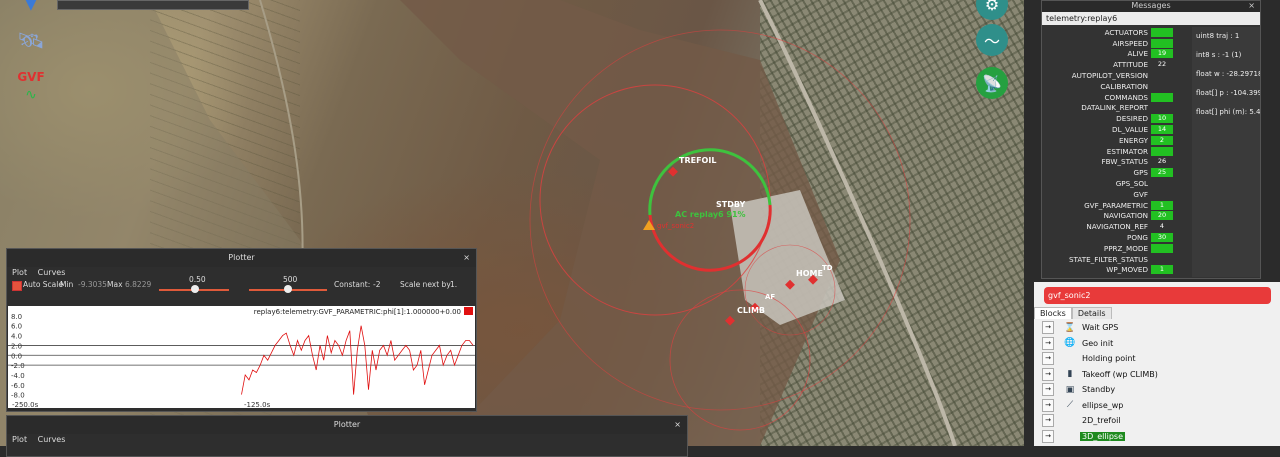 This screenshot has width=1280, height=457. I want to click on top-toolbar, so click(153, 5).